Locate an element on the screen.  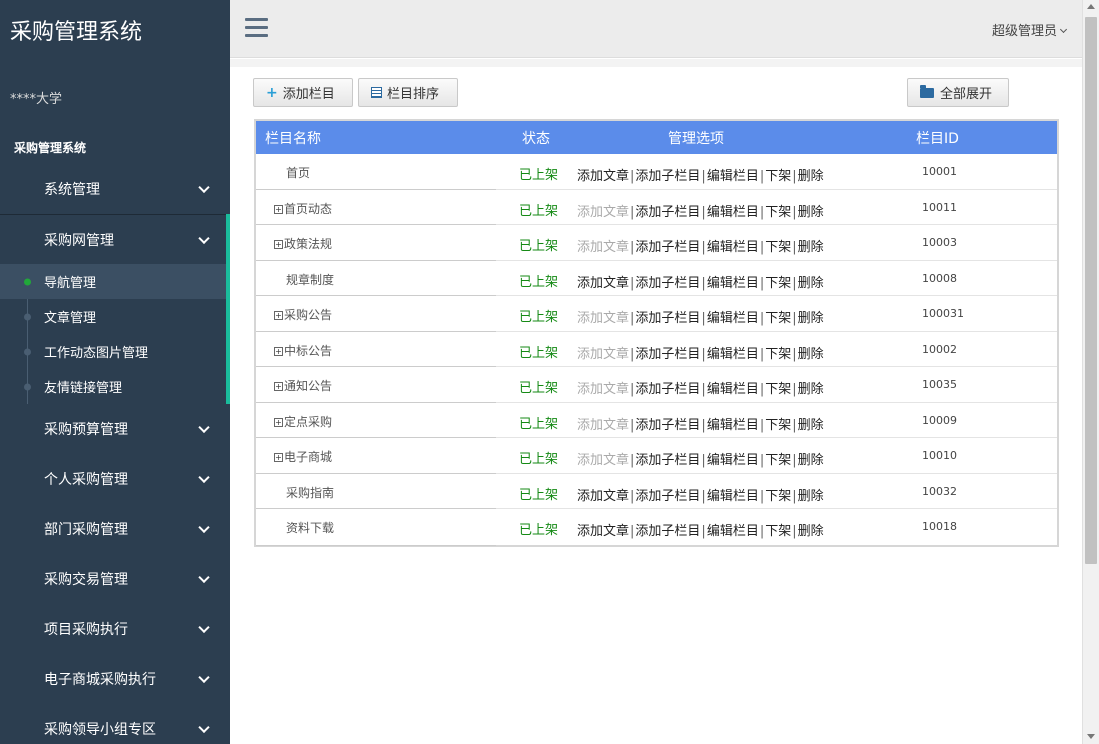
row-name: 采购指南 is located at coordinates (310, 492).